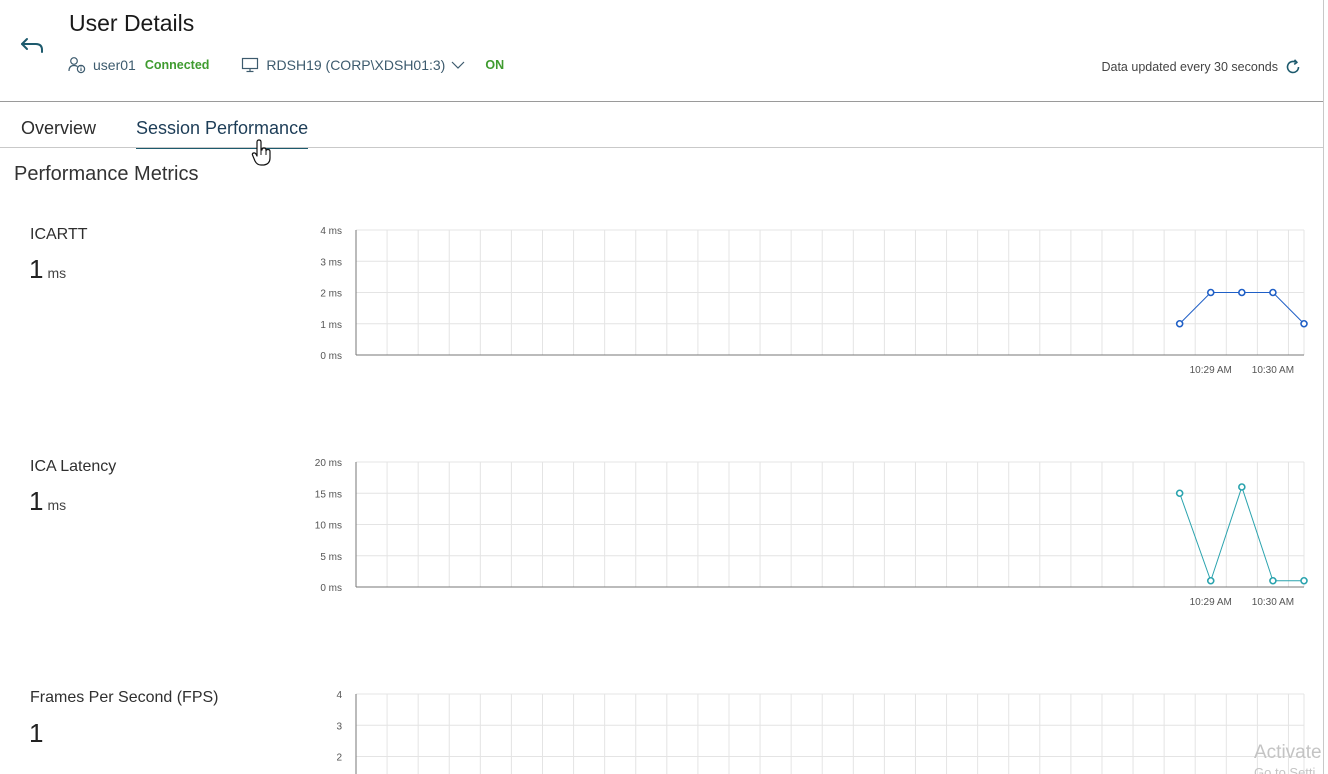 This screenshot has height=774, width=1328. Describe the element at coordinates (124, 697) in the screenshot. I see `metric-label-fps: Frames Per Second (FPS)` at that location.